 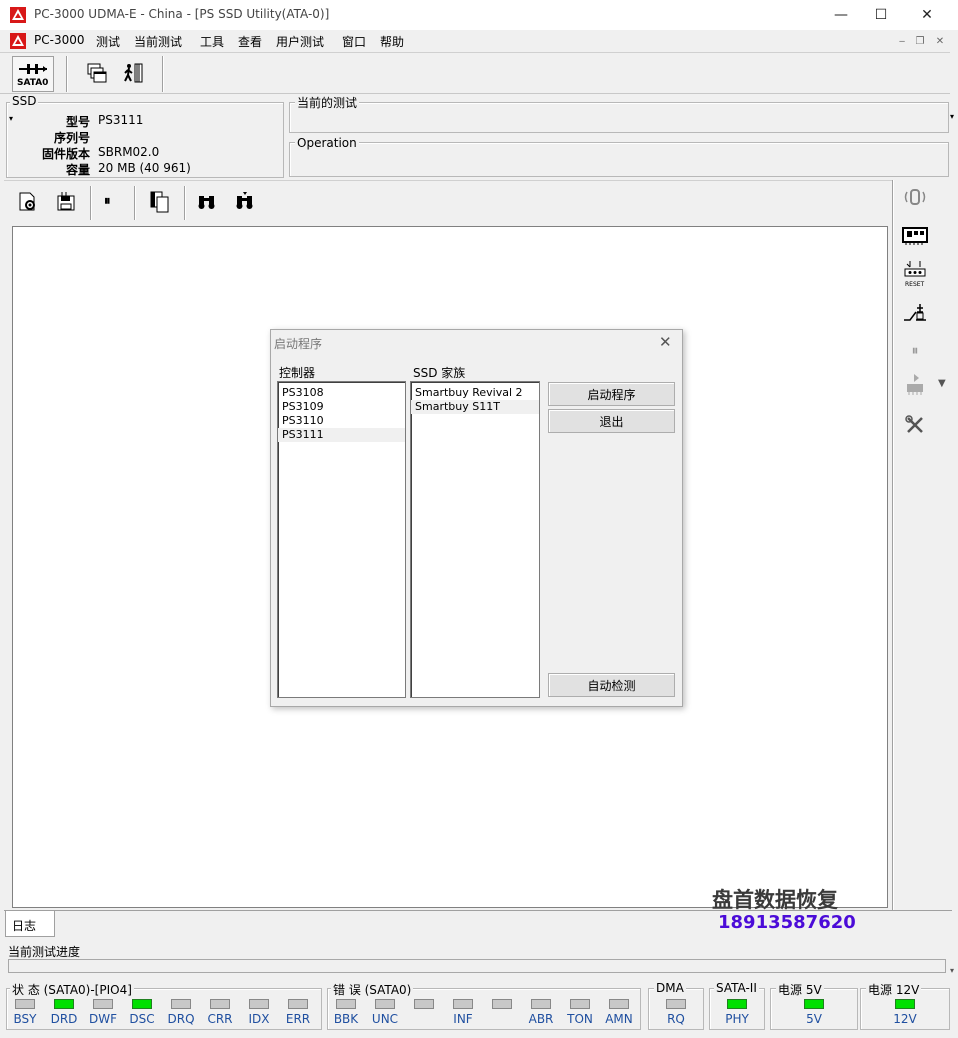 I want to click on state-err-led-indicator, so click(x=298, y=1004).